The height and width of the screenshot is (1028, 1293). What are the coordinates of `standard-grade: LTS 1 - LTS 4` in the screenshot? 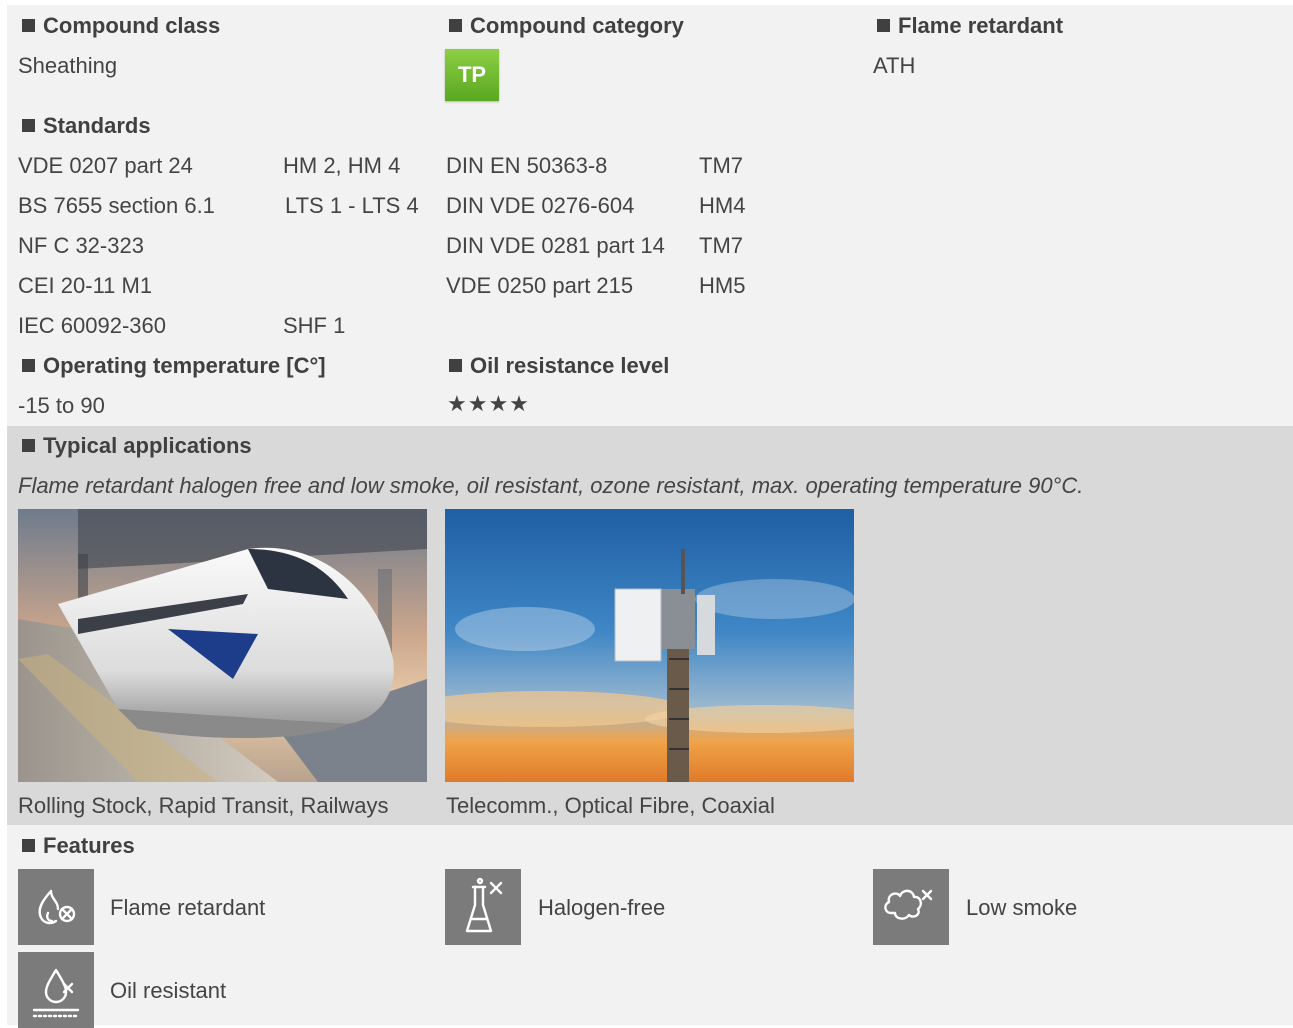 It's located at (352, 205).